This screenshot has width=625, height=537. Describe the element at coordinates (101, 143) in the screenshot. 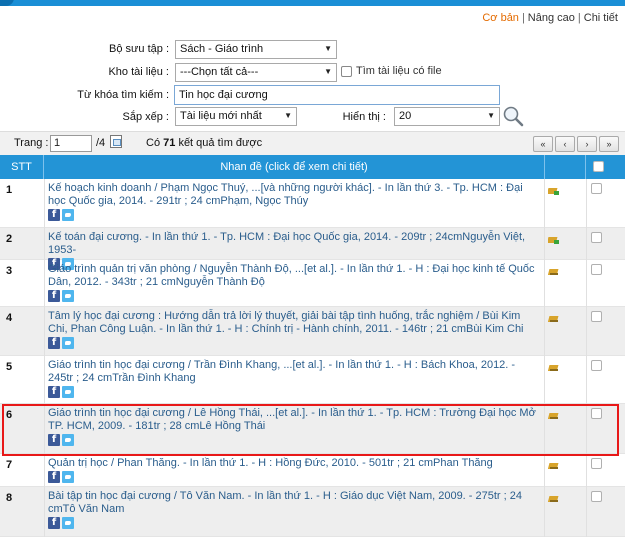

I see `total-pages: /4` at that location.